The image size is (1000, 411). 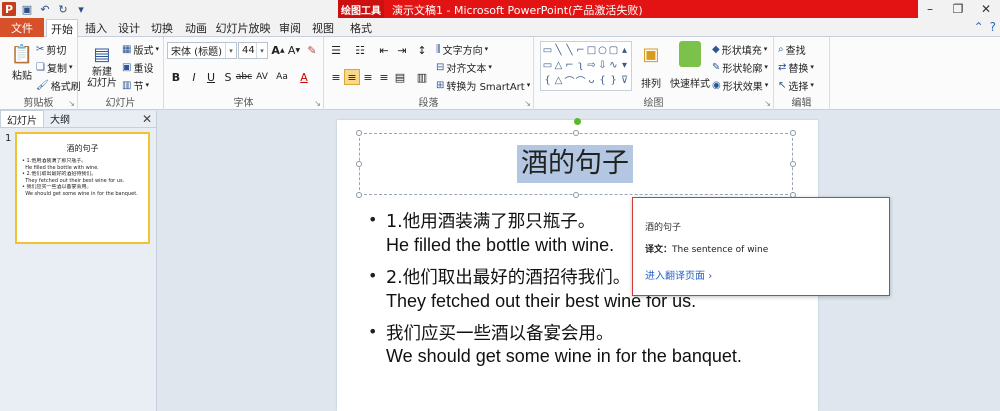 I want to click on tab-transitions: 切换, so click(x=162, y=28).